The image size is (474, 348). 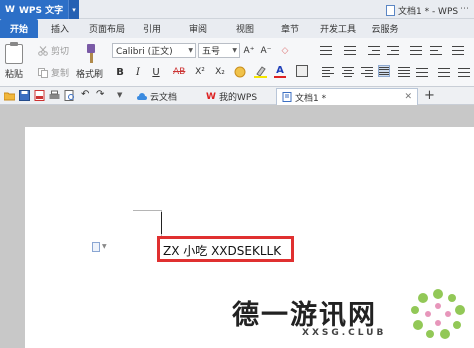 I want to click on copy-button: 复制, so click(x=53, y=72).